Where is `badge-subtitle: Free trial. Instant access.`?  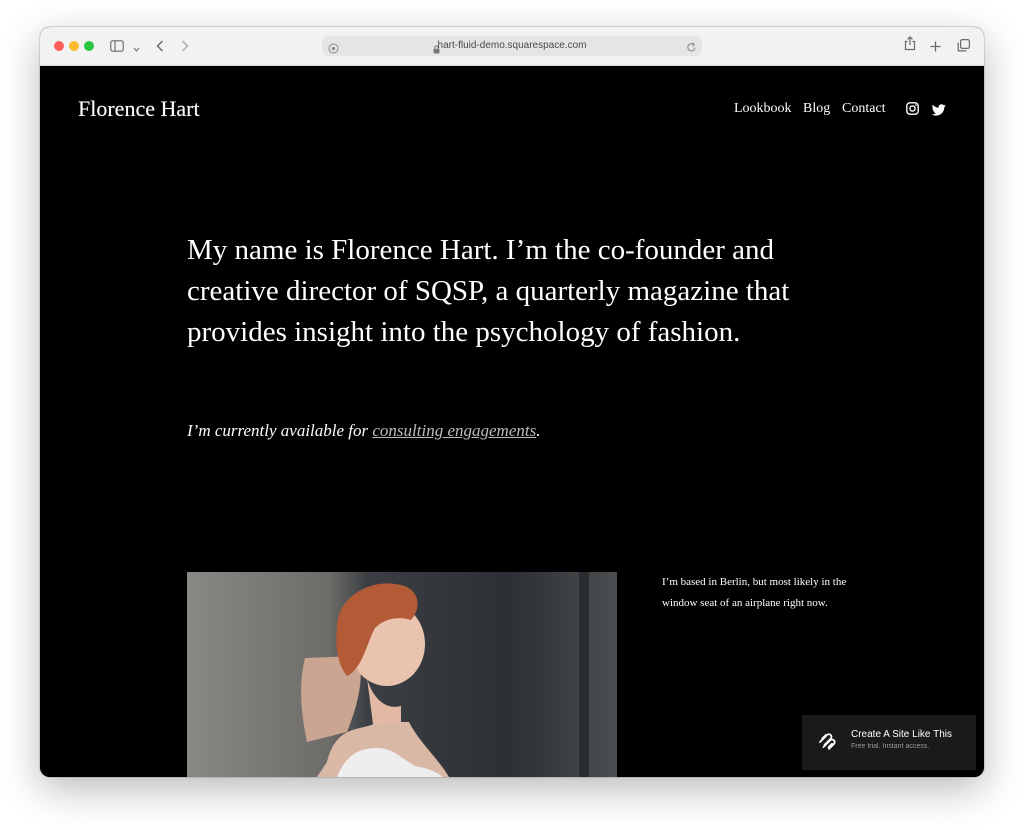 badge-subtitle: Free trial. Instant access. is located at coordinates (890, 746).